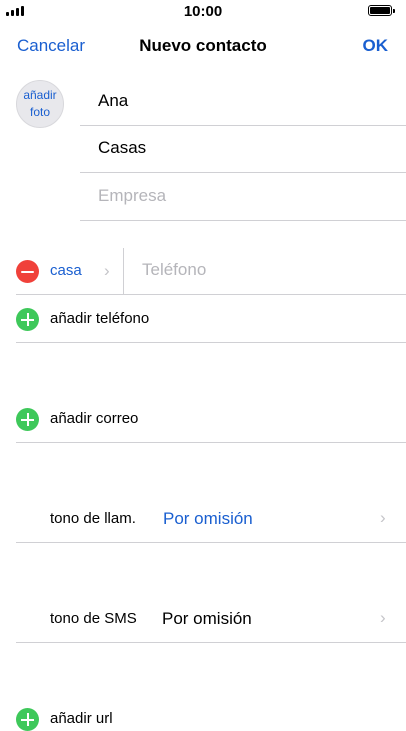 This screenshot has height=731, width=406. Describe the element at coordinates (207, 619) in the screenshot. I see `text-tone-value: Por omisión` at that location.